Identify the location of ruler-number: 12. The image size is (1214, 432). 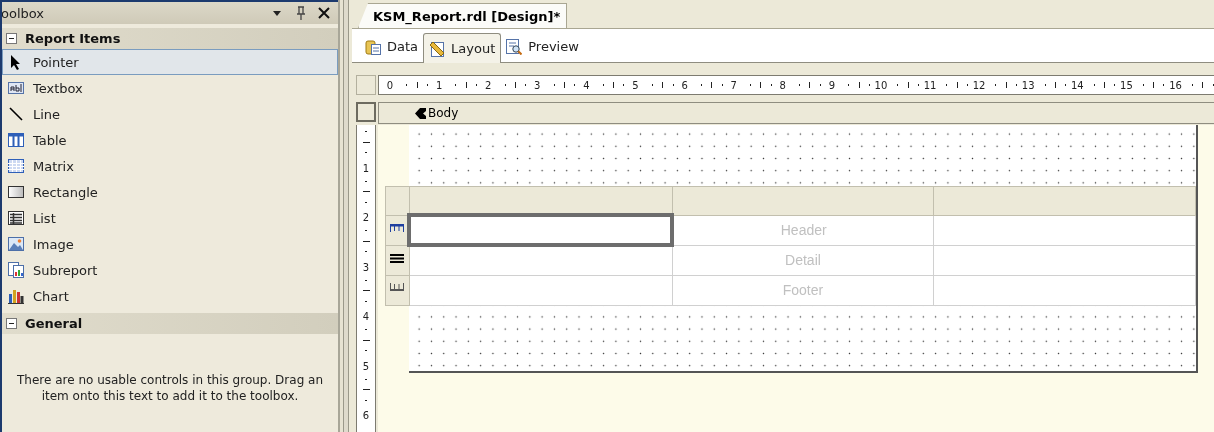
(979, 85).